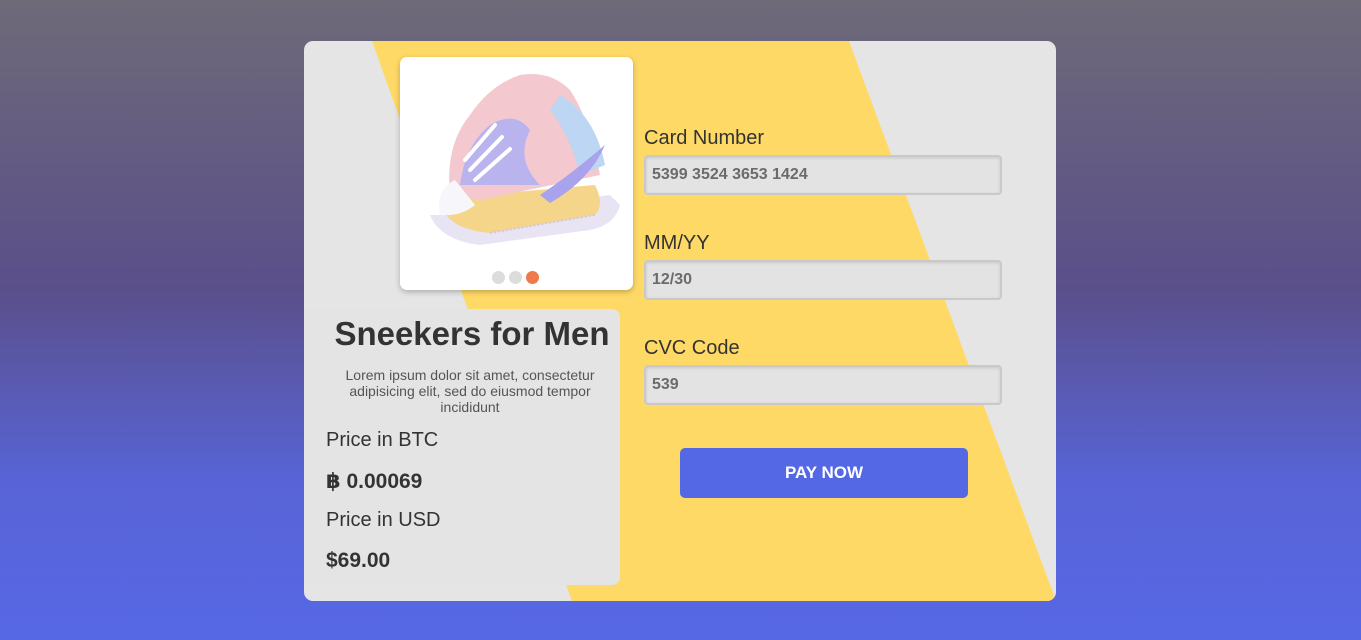  I want to click on carousel-dots, so click(515, 277).